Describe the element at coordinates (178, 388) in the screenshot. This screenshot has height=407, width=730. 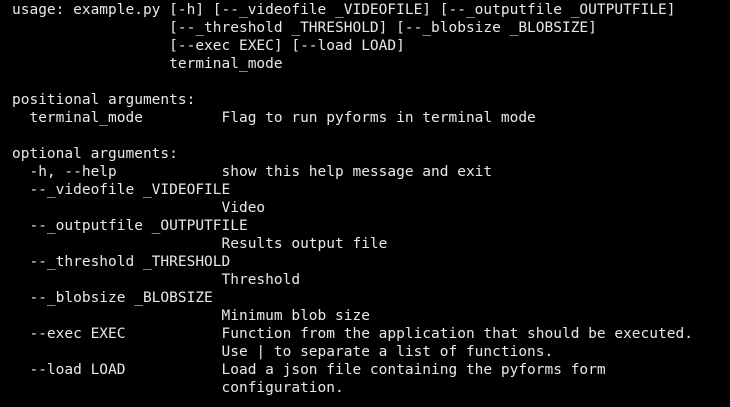
I see `argument-load-description-continued: configuration.` at that location.